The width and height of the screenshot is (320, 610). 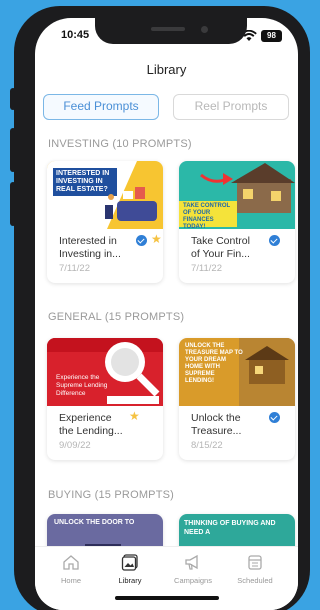 What do you see at coordinates (83, 181) in the screenshot?
I see `thumbnail-caption: INTERESTED IN INVESTING IN REAL ESTATE?` at bounding box center [83, 181].